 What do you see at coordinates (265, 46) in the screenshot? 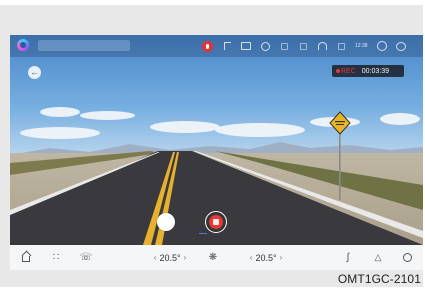
I see `gear-icon` at bounding box center [265, 46].